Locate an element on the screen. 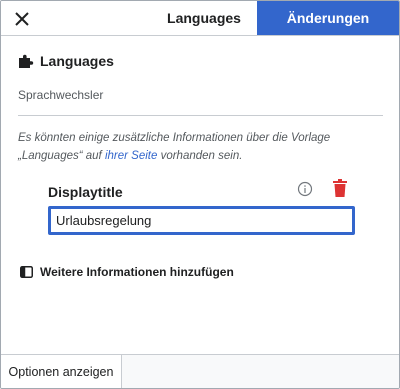  info-icon is located at coordinates (305, 189).